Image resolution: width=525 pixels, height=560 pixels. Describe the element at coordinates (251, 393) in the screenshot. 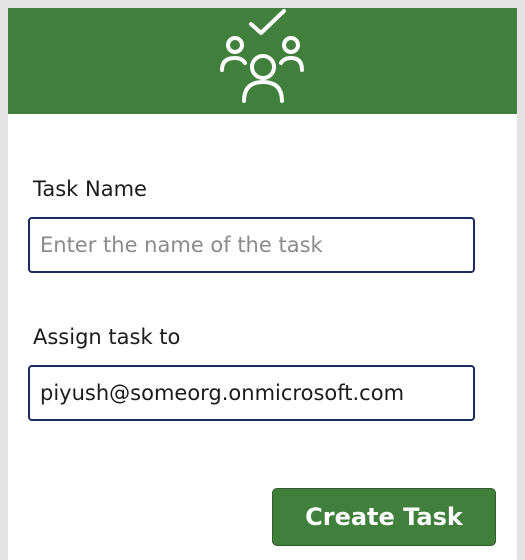

I see `assign-task-input` at that location.